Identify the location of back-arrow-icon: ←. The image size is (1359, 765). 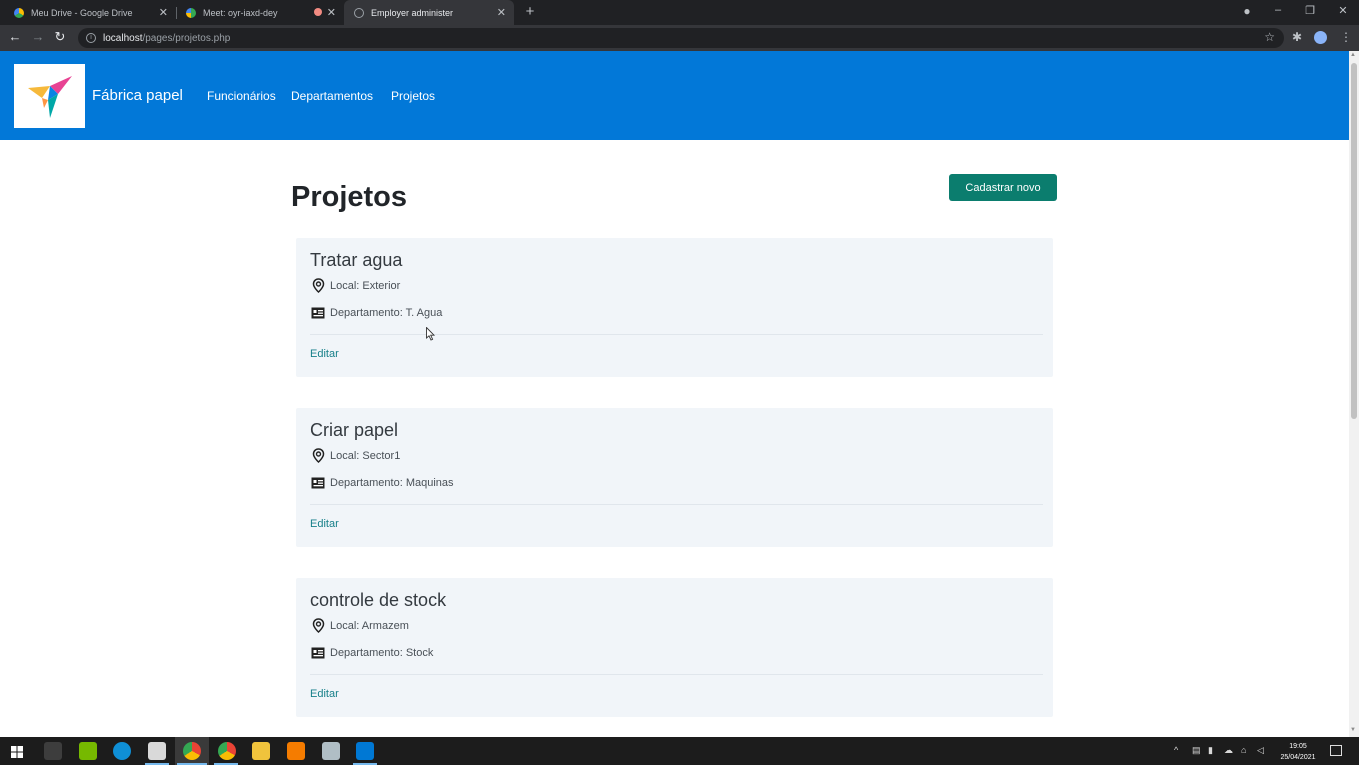
(15, 36).